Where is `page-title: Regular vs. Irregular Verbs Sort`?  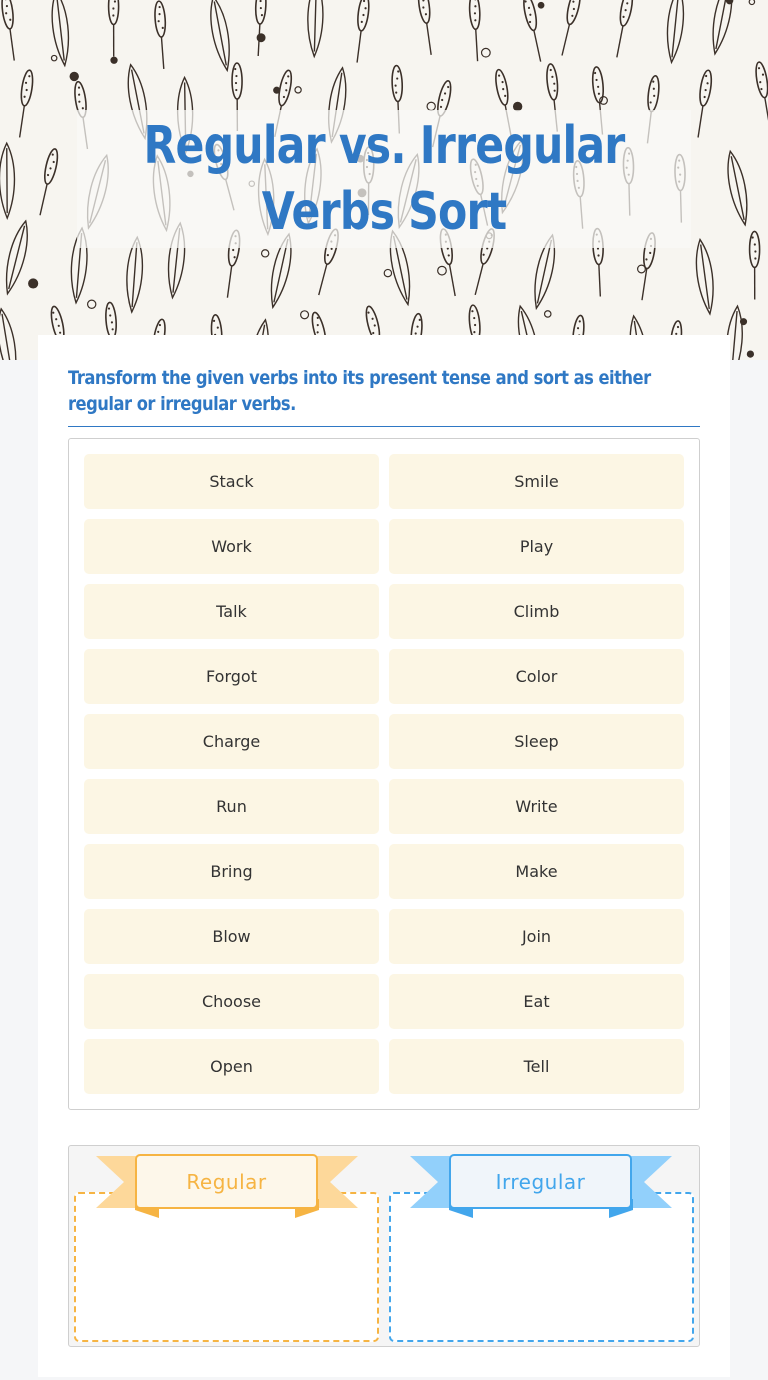
page-title: Regular vs. Irregular Verbs Sort is located at coordinates (384, 179).